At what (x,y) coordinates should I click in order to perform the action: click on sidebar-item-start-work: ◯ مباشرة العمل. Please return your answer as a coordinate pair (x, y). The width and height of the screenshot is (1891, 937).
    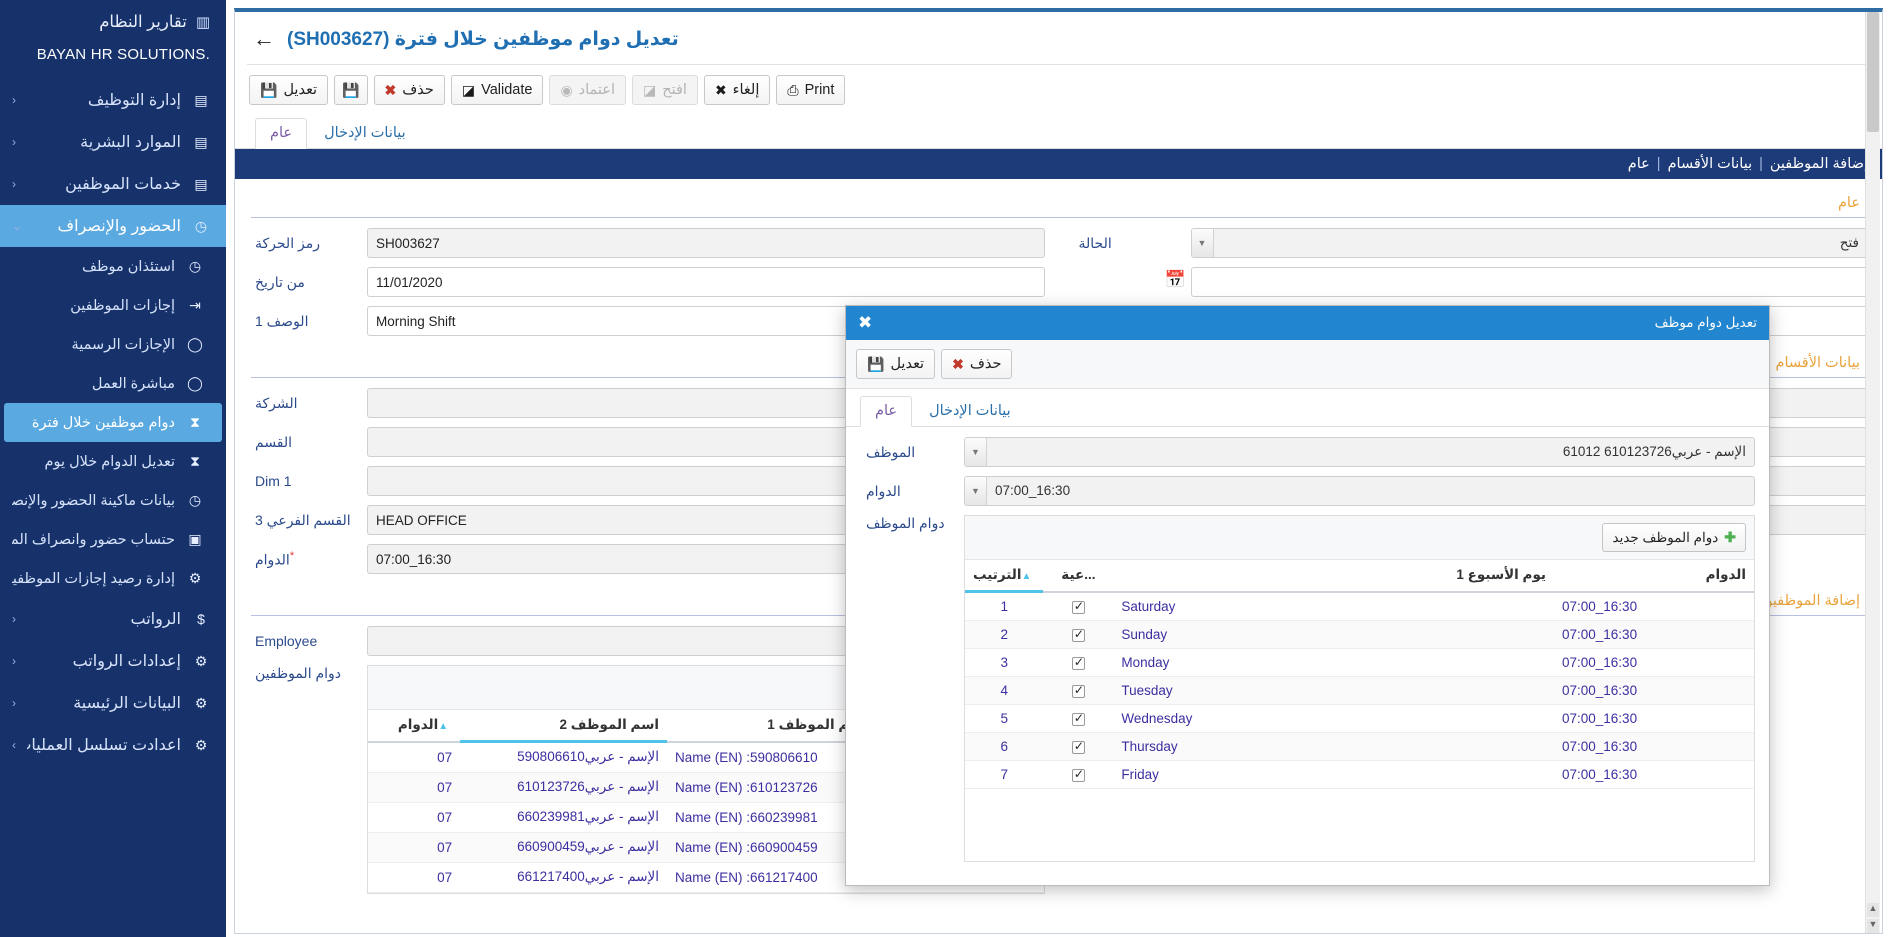
    Looking at the image, I should click on (113, 383).